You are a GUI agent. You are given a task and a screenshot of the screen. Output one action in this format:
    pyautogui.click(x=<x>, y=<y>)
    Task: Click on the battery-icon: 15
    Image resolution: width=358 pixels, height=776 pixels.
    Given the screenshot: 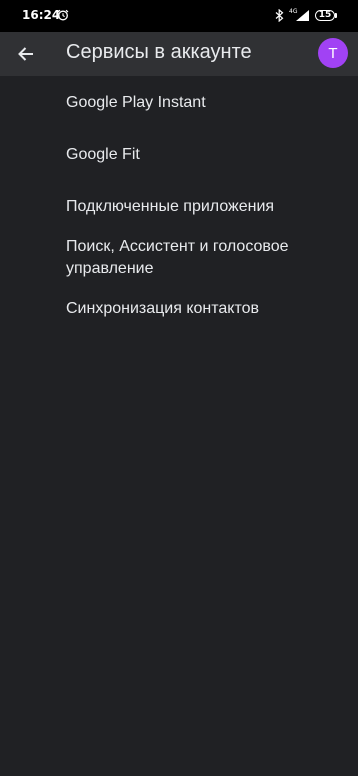 What is the action you would take?
    pyautogui.click(x=325, y=15)
    